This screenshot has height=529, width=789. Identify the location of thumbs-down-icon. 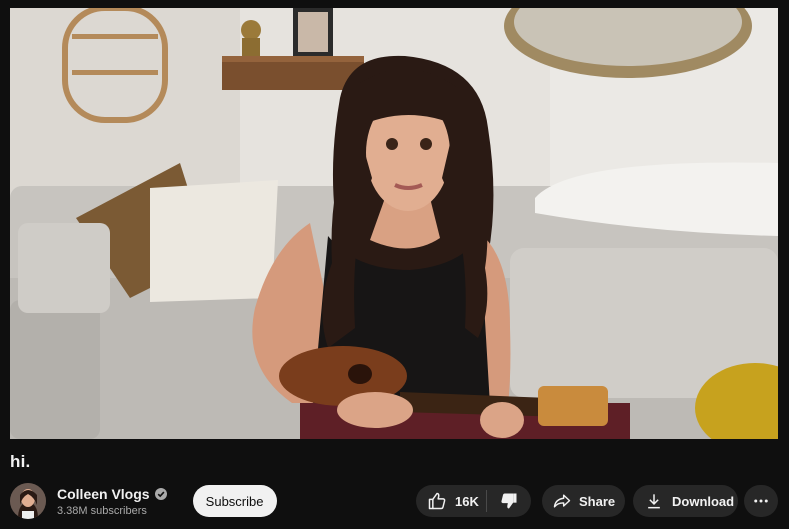
(509, 501).